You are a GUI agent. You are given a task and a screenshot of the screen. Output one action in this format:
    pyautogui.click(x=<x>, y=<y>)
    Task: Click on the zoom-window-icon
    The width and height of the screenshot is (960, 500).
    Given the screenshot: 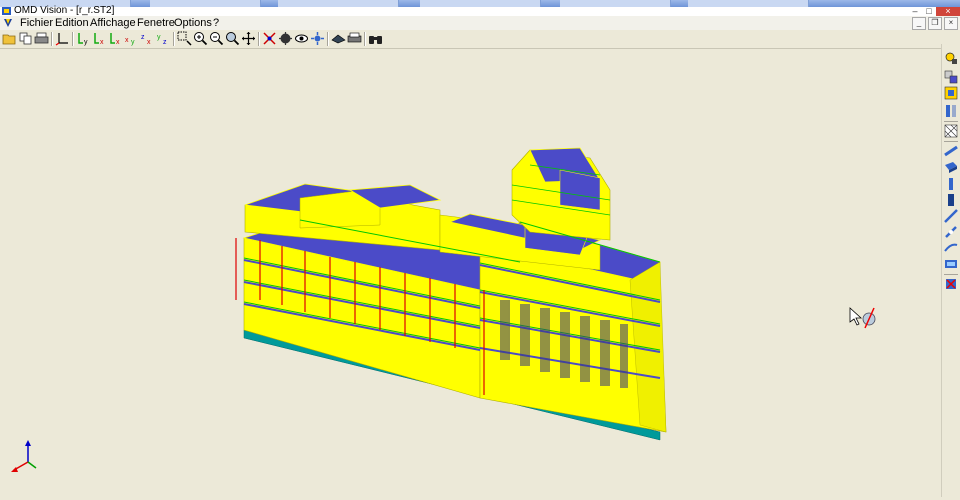 What is the action you would take?
    pyautogui.click(x=184, y=38)
    